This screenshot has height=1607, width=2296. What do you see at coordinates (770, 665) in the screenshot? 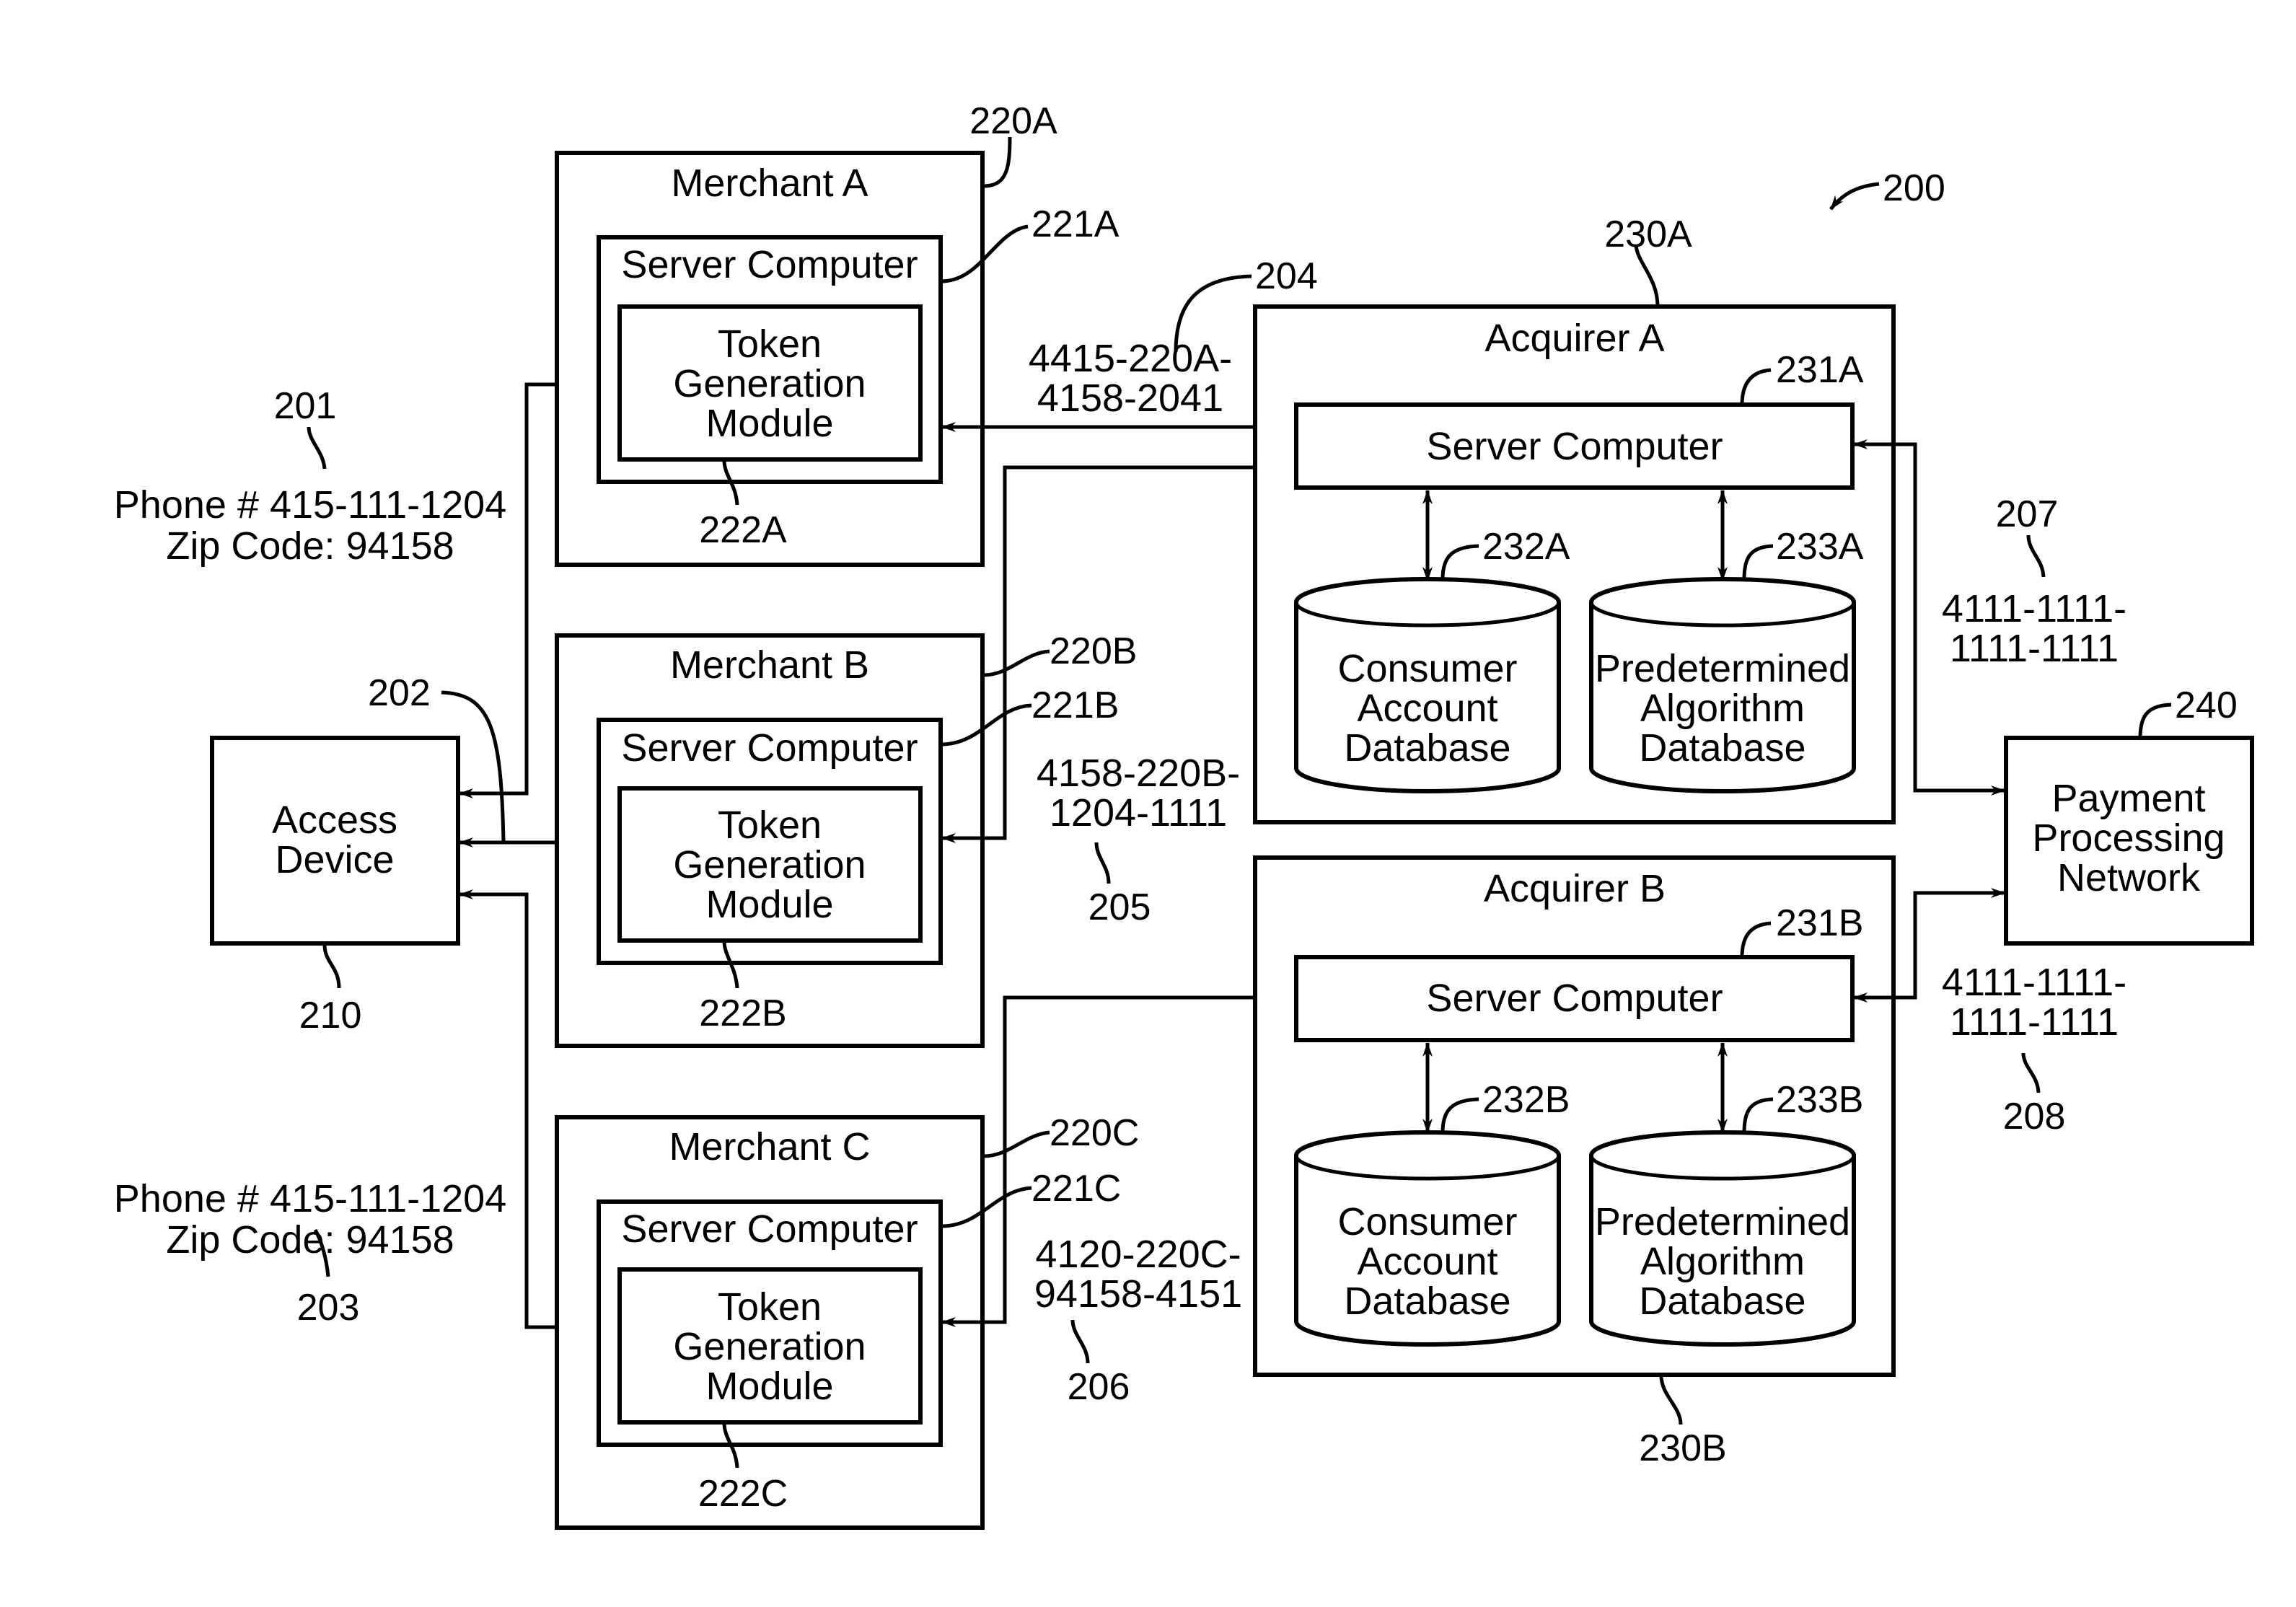
I see `merchant-b-title: Merchant B` at bounding box center [770, 665].